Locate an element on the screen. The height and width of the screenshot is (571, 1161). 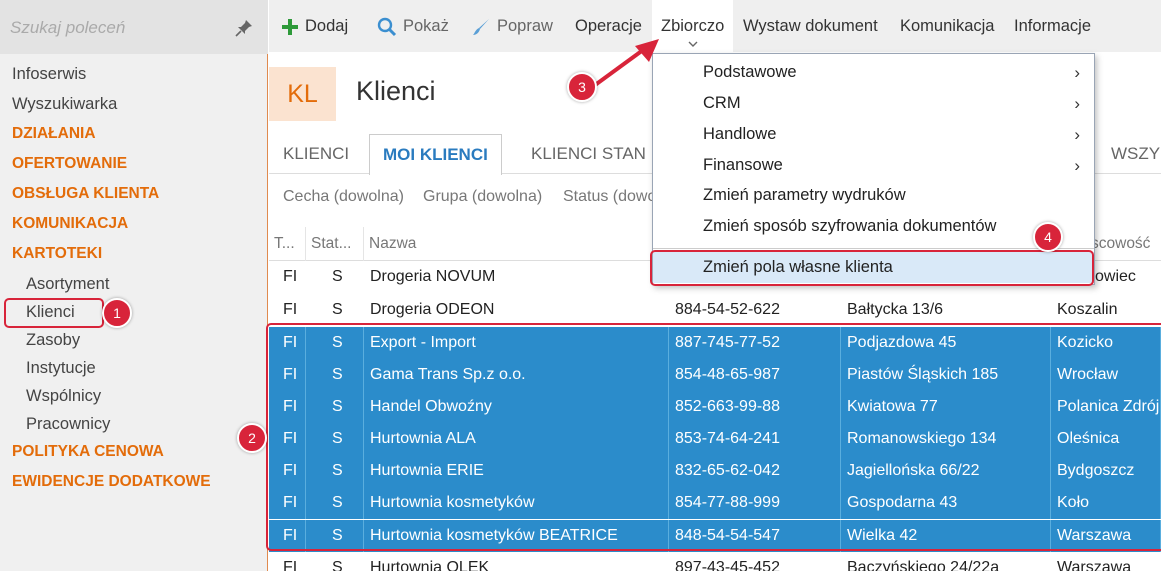
sidebar-section-kartoteki: KARTOTEKI is located at coordinates (134, 255).